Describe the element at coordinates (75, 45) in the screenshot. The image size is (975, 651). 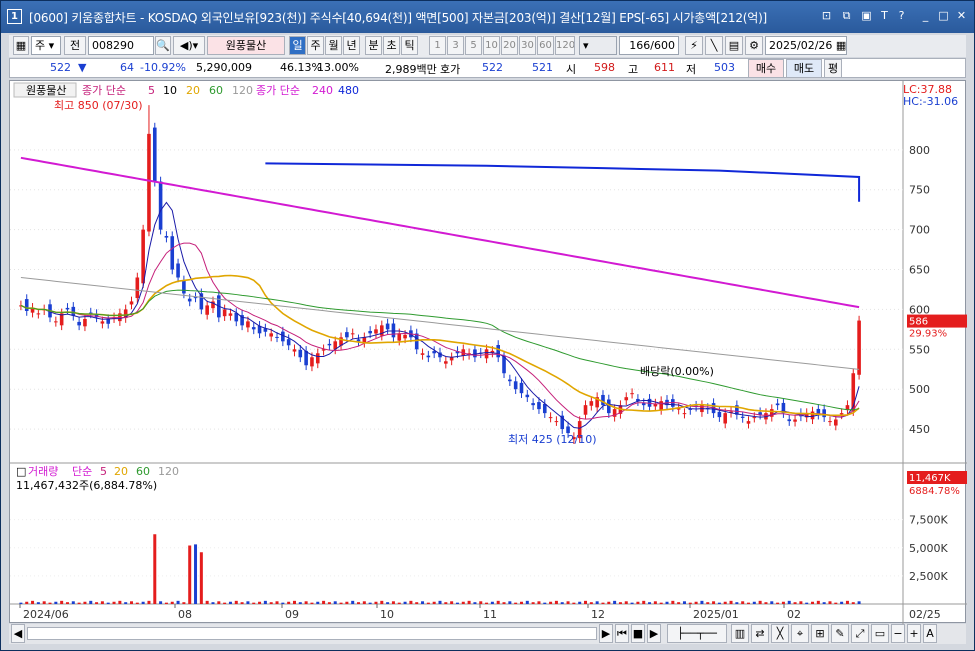
I see `prev-button: 전` at that location.